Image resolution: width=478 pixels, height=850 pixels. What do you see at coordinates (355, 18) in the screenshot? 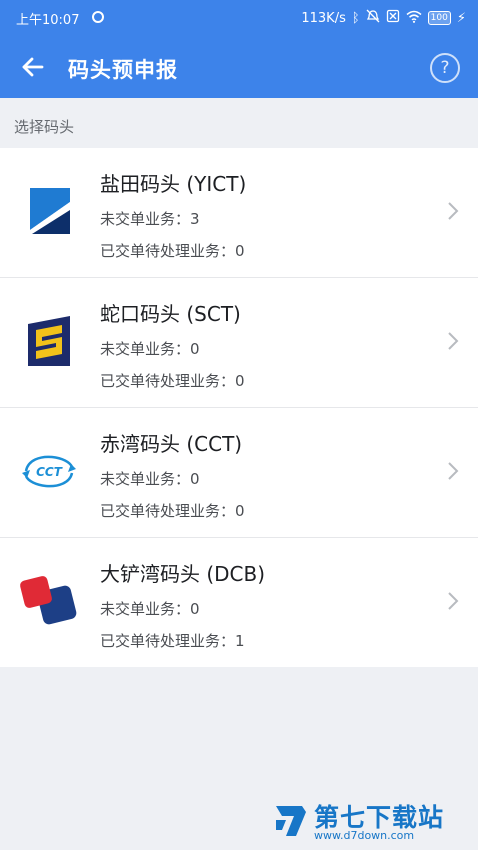
I see `bluetooth-icon: ᛒ` at bounding box center [355, 18].